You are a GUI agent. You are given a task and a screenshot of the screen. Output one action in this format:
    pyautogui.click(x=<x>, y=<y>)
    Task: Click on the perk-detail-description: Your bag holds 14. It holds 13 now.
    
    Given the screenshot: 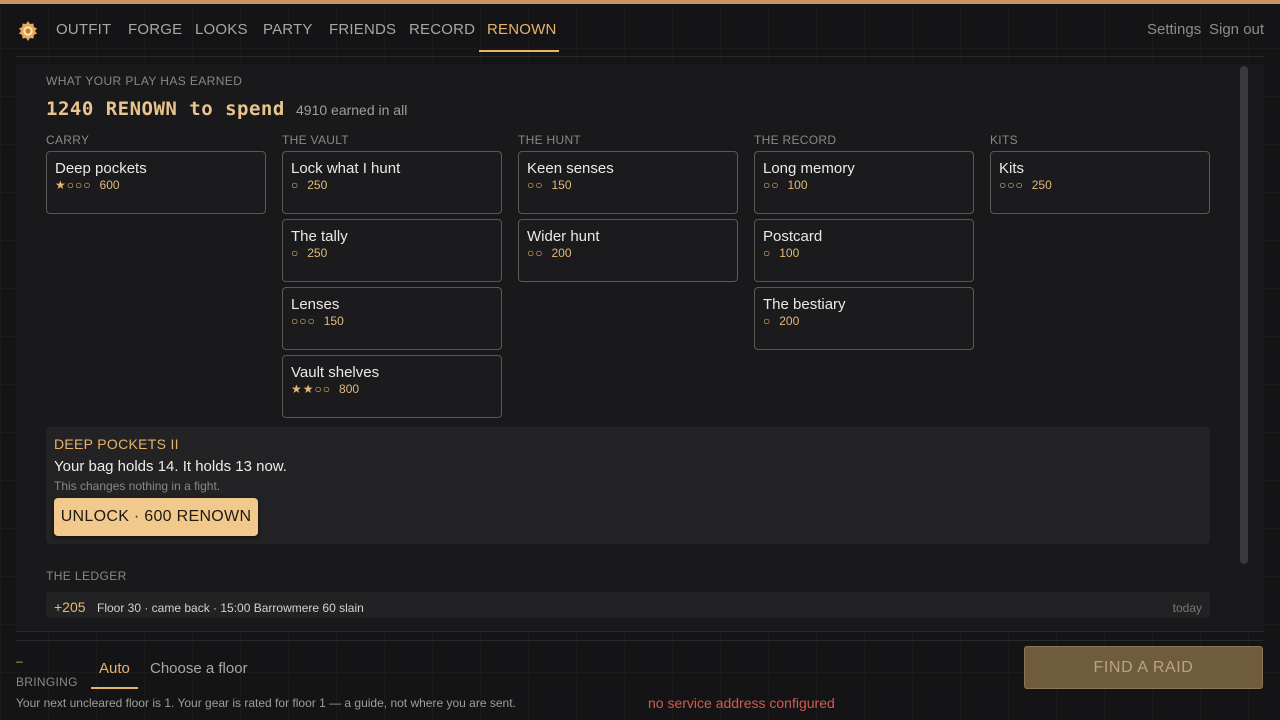 What is the action you would take?
    pyautogui.click(x=170, y=466)
    